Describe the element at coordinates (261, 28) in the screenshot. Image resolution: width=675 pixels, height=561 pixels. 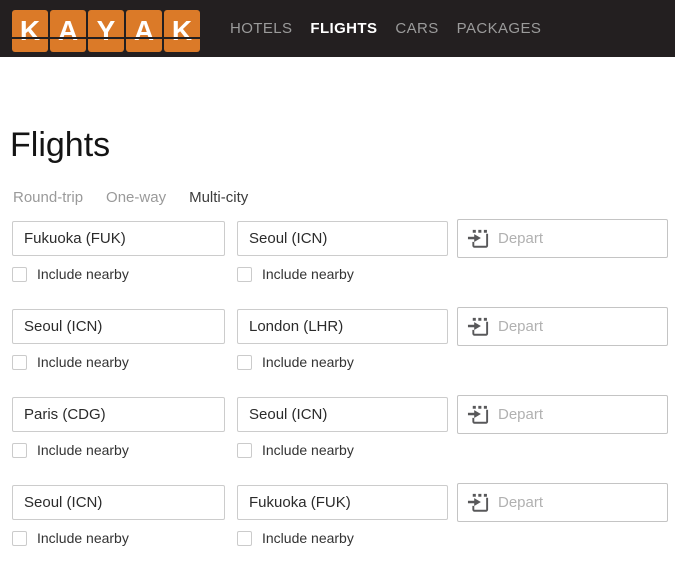
I see `nav-item-hotels: HOTELS` at that location.